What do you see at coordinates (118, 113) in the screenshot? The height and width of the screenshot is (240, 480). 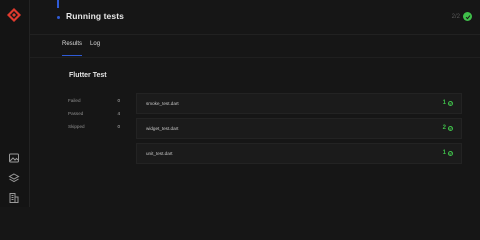 I see `stat-value: 4` at bounding box center [118, 113].